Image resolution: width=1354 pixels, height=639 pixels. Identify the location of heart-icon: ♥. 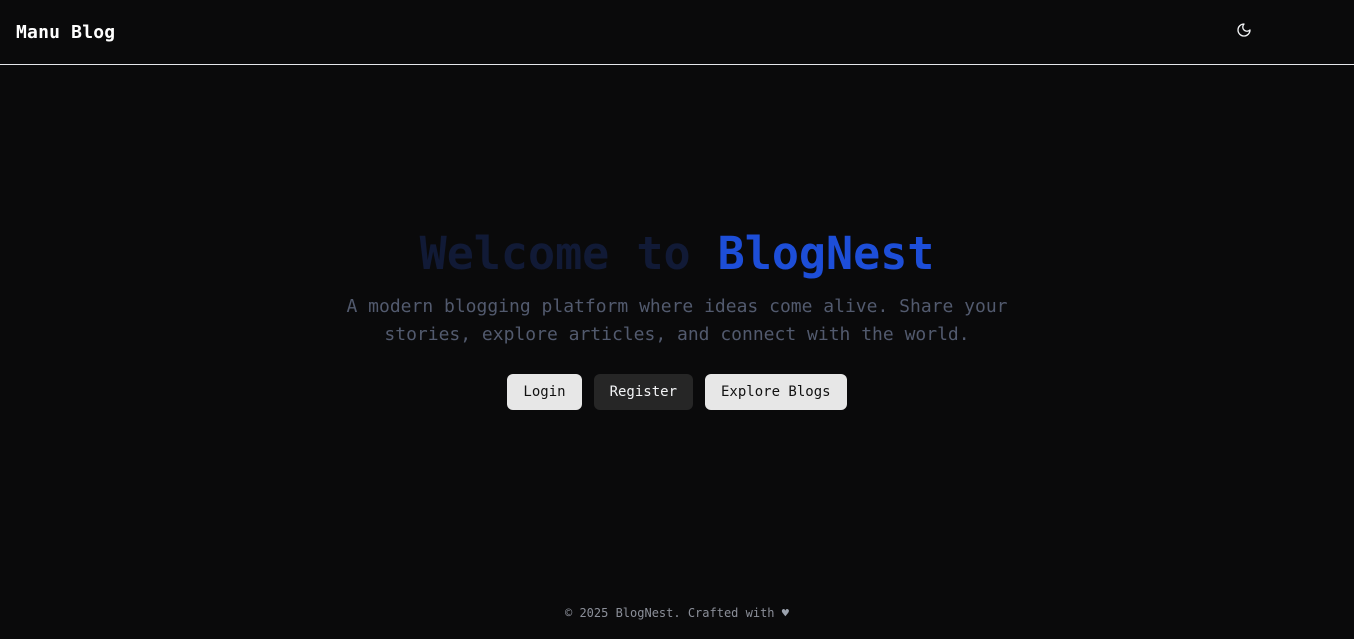
(785, 613).